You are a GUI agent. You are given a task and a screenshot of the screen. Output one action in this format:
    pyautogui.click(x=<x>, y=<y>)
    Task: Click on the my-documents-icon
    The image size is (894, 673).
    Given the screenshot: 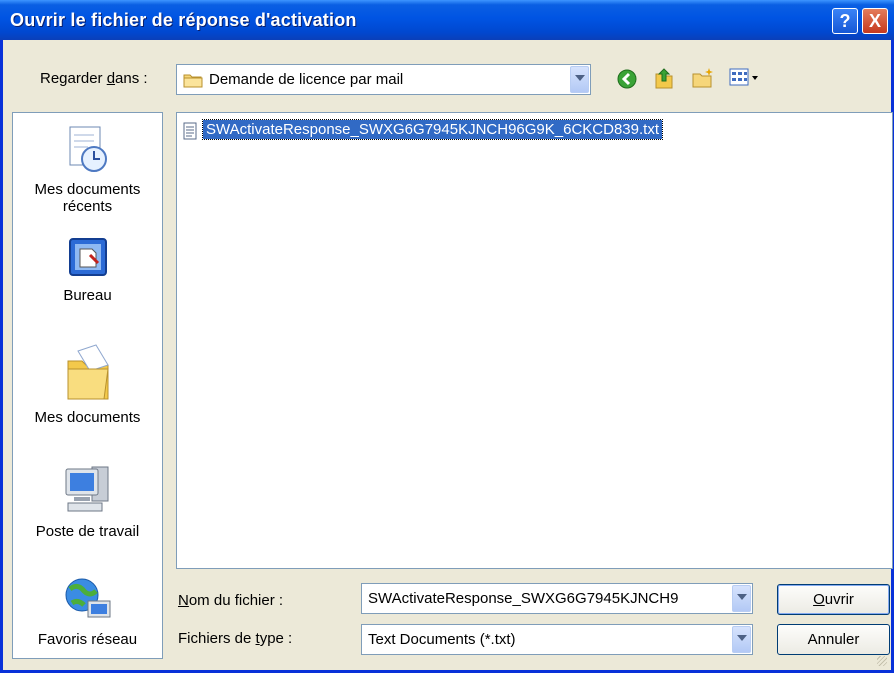 What is the action you would take?
    pyautogui.click(x=88, y=372)
    